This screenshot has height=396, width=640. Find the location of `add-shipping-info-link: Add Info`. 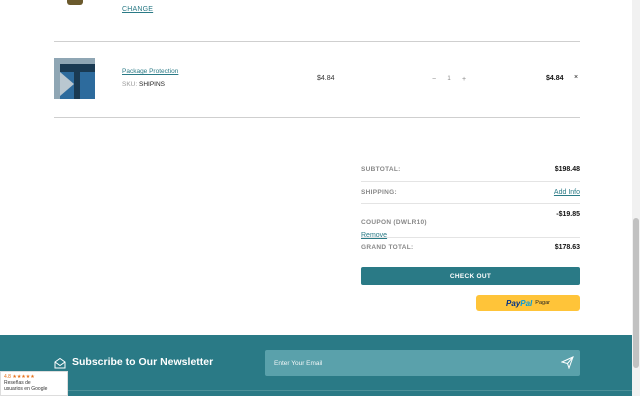

add-shipping-info-link: Add Info is located at coordinates (567, 192).